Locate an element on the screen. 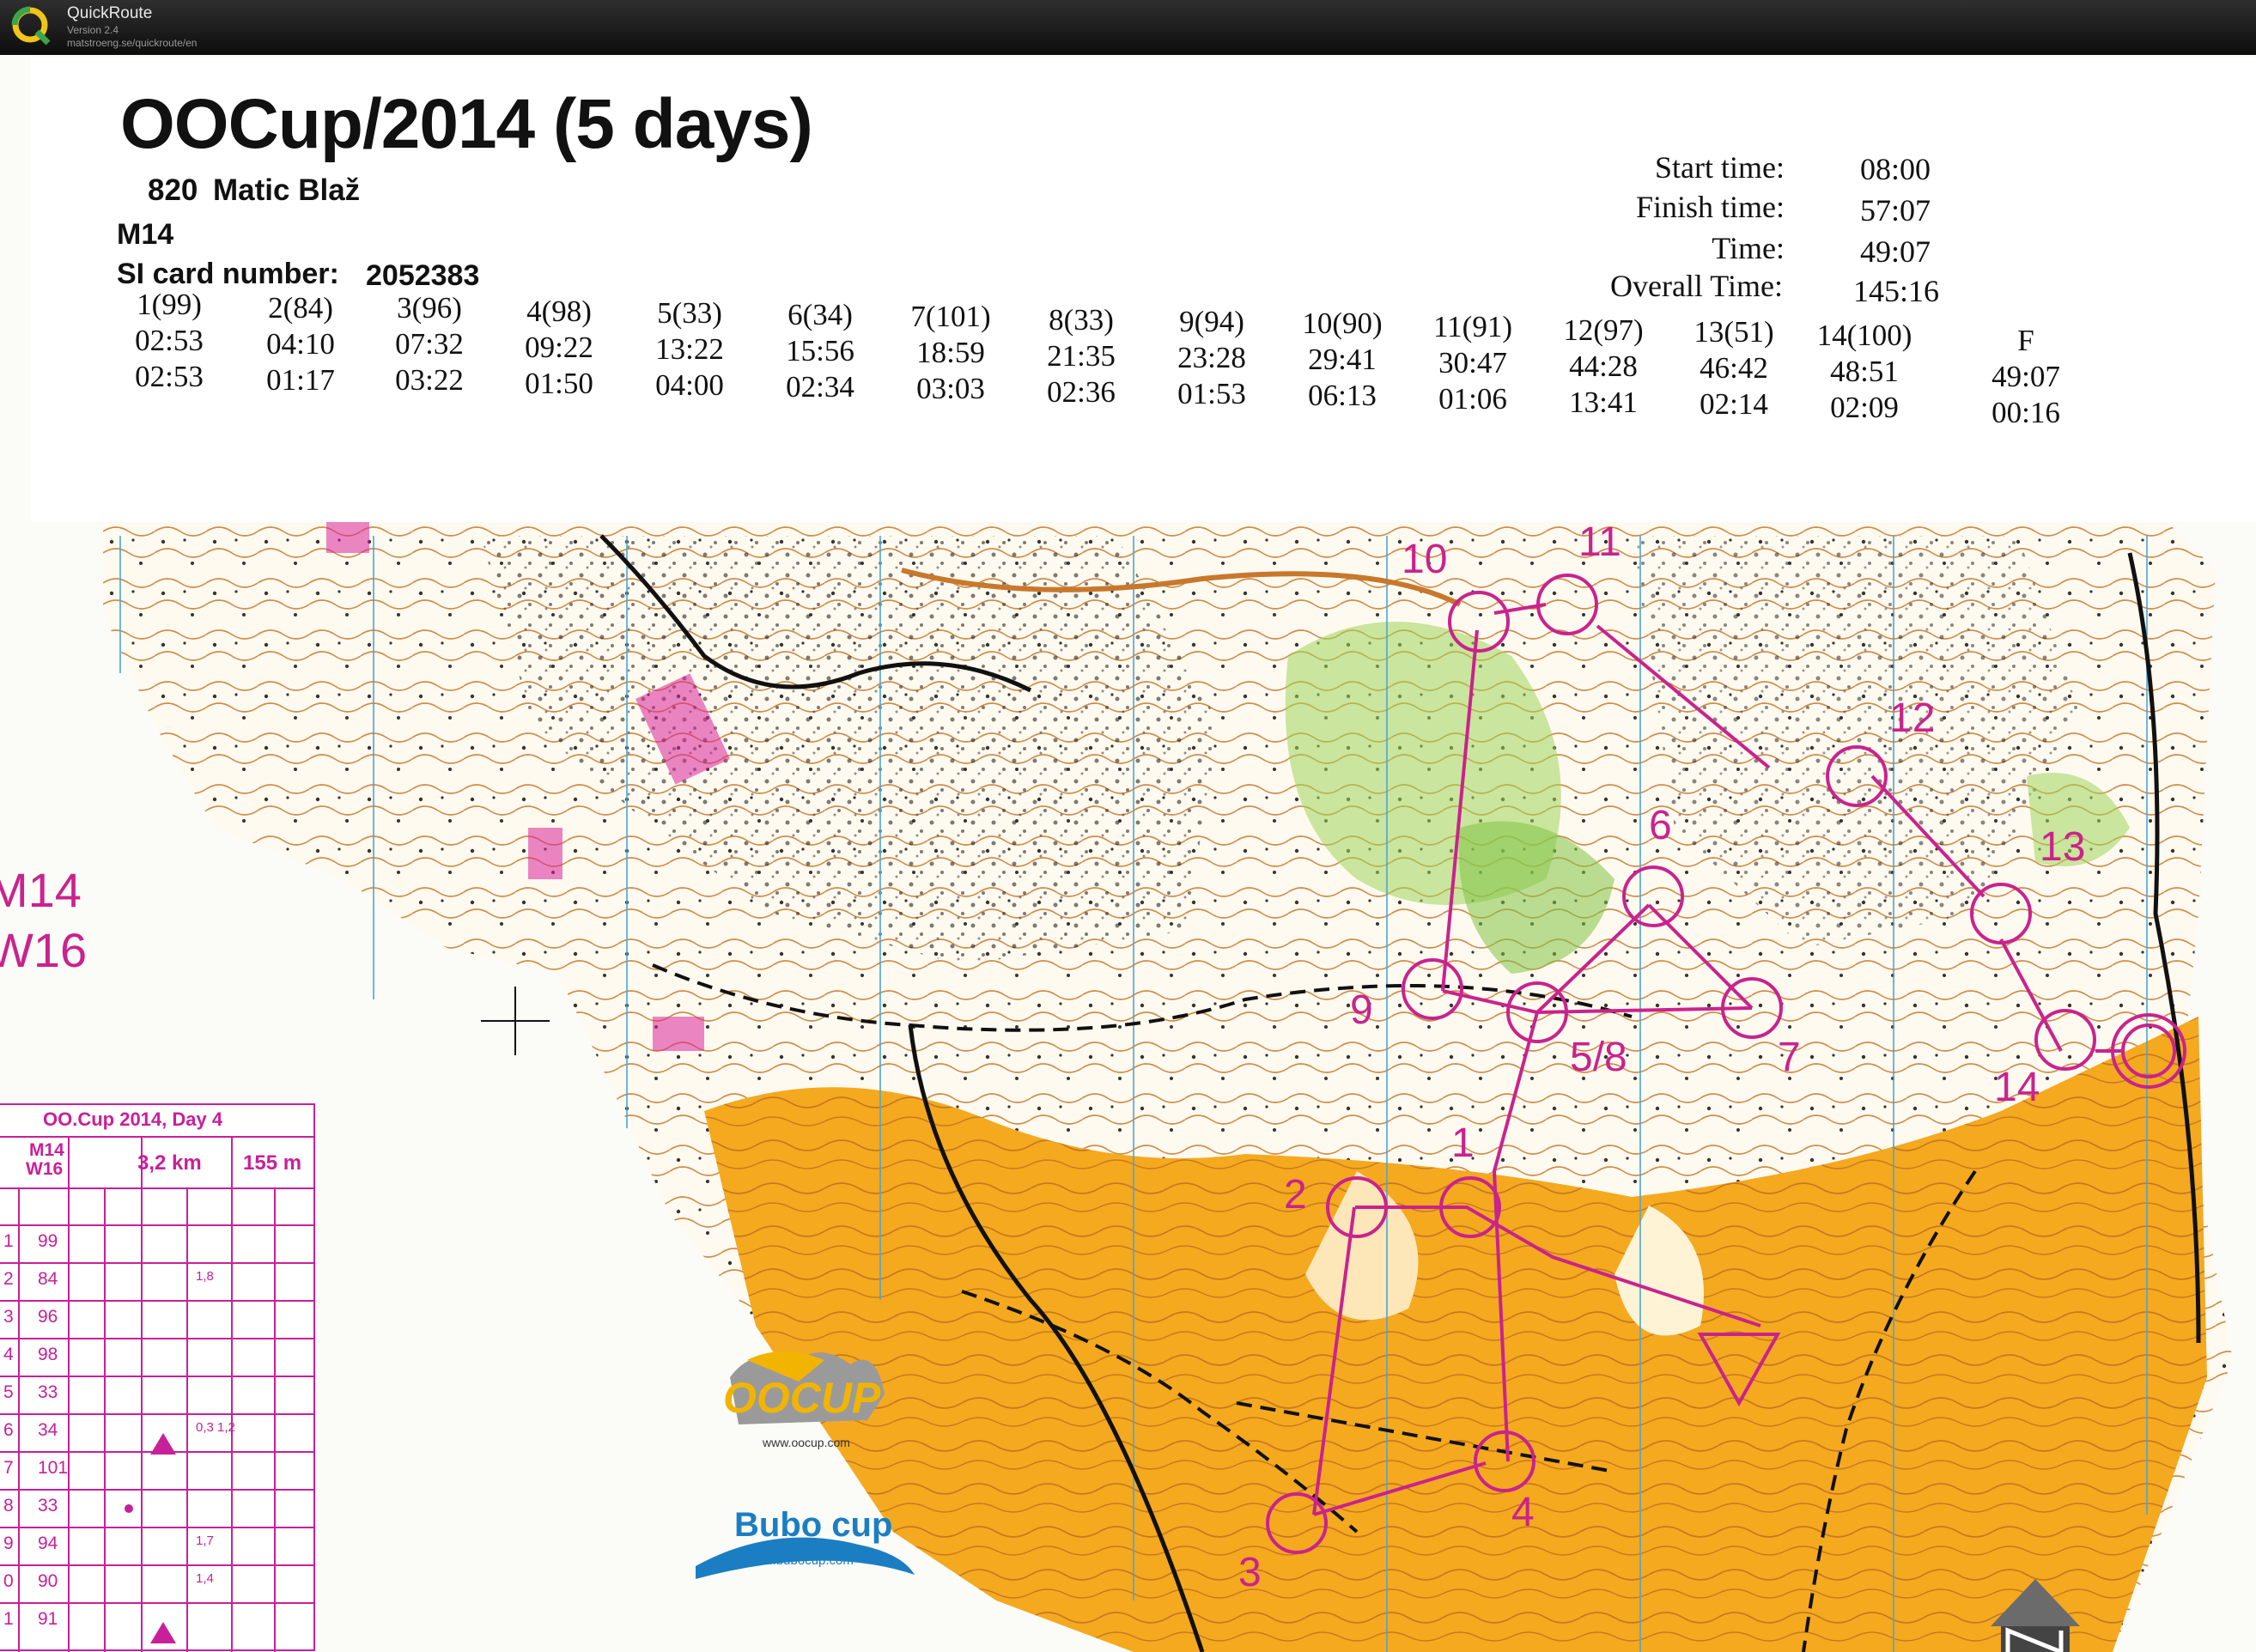  si-card-number: 2052383 is located at coordinates (423, 275).